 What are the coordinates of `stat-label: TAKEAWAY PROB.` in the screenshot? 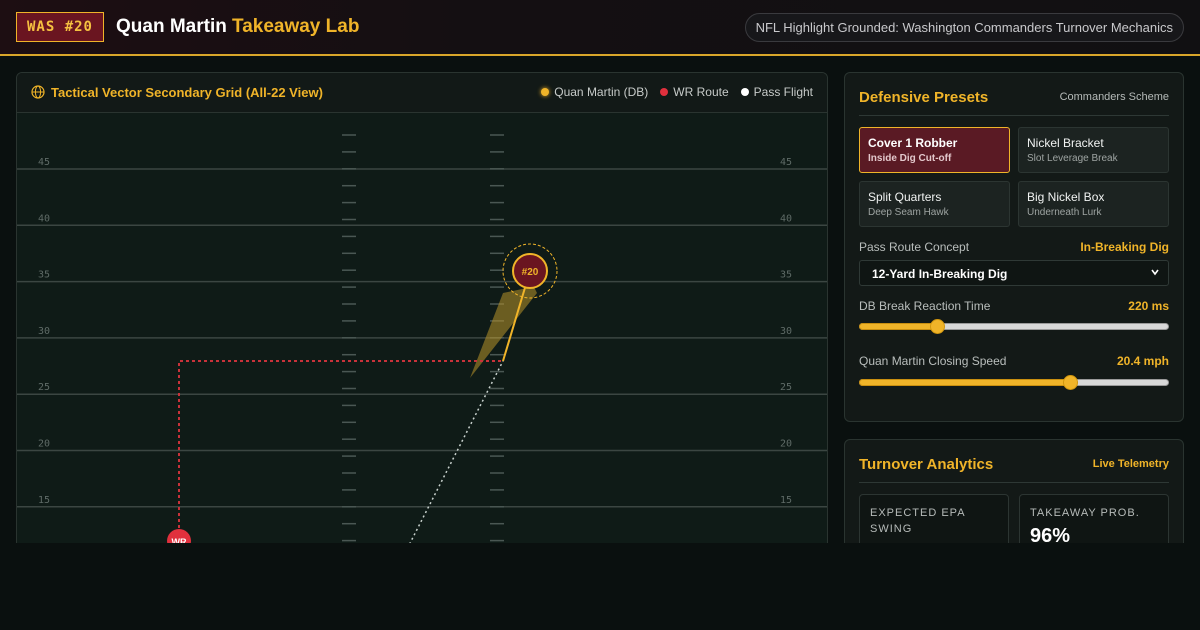 It's located at (1085, 513).